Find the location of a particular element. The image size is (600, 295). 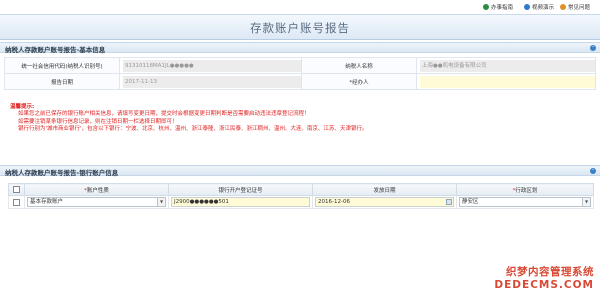

toolbar-video-link: 视频演示 is located at coordinates (539, 7).